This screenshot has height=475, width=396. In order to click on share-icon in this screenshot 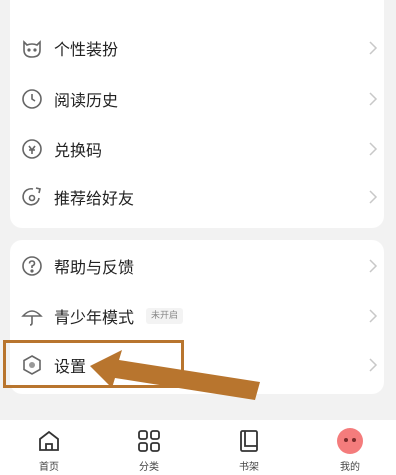, I will do `click(32, 197)`.